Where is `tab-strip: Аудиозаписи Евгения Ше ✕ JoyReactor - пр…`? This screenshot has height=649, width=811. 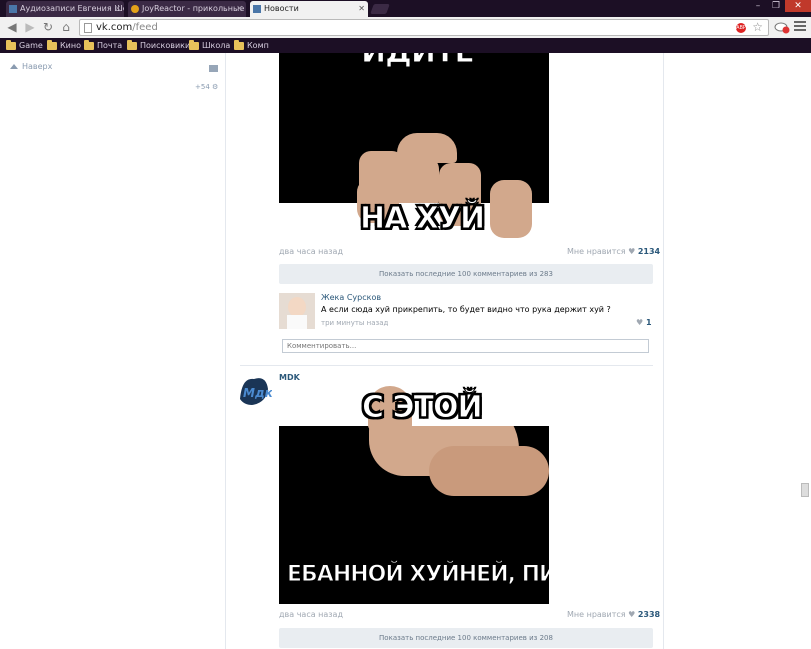 tab-strip: Аудиозаписи Евгения Ше ✕ JoyReactor - пр… is located at coordinates (405, 8).